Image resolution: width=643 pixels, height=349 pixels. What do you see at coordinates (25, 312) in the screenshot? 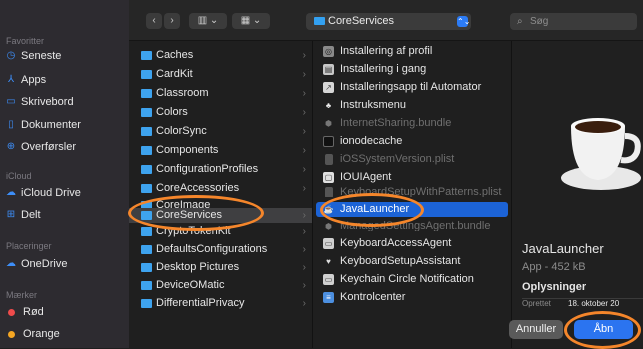
I see `sidebar-item-tag-red: Rød` at bounding box center [25, 312].